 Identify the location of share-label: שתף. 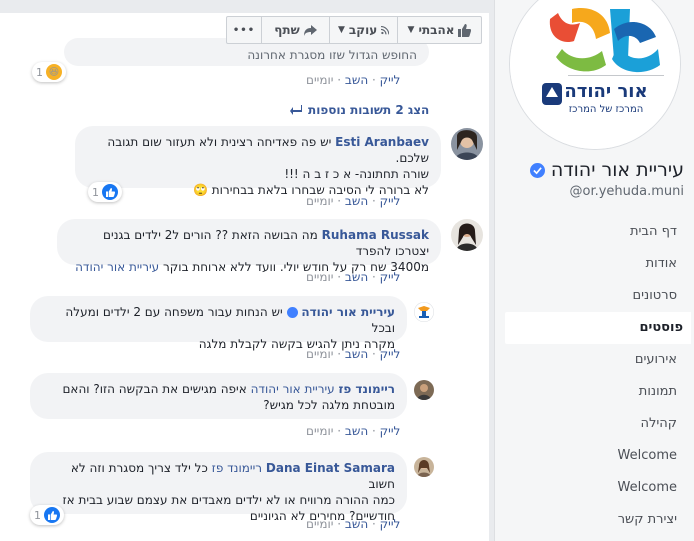
(287, 30).